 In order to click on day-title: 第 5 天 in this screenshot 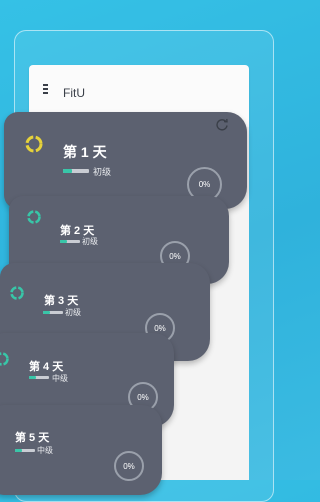, I will do `click(32, 438)`.